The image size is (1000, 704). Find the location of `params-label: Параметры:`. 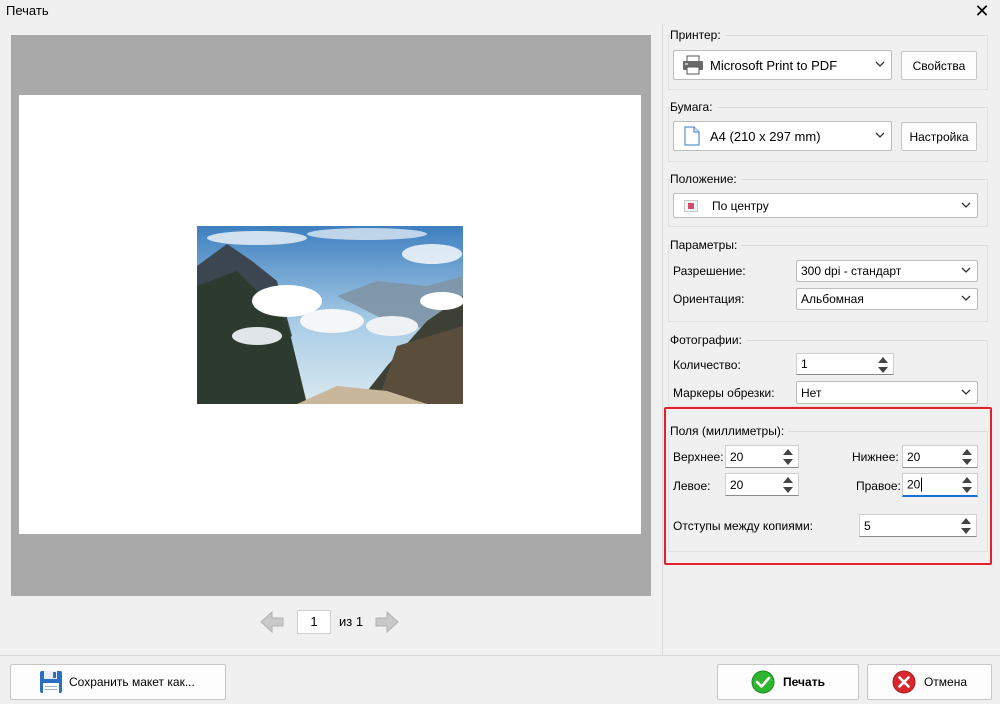

params-label: Параметры: is located at coordinates (706, 245).